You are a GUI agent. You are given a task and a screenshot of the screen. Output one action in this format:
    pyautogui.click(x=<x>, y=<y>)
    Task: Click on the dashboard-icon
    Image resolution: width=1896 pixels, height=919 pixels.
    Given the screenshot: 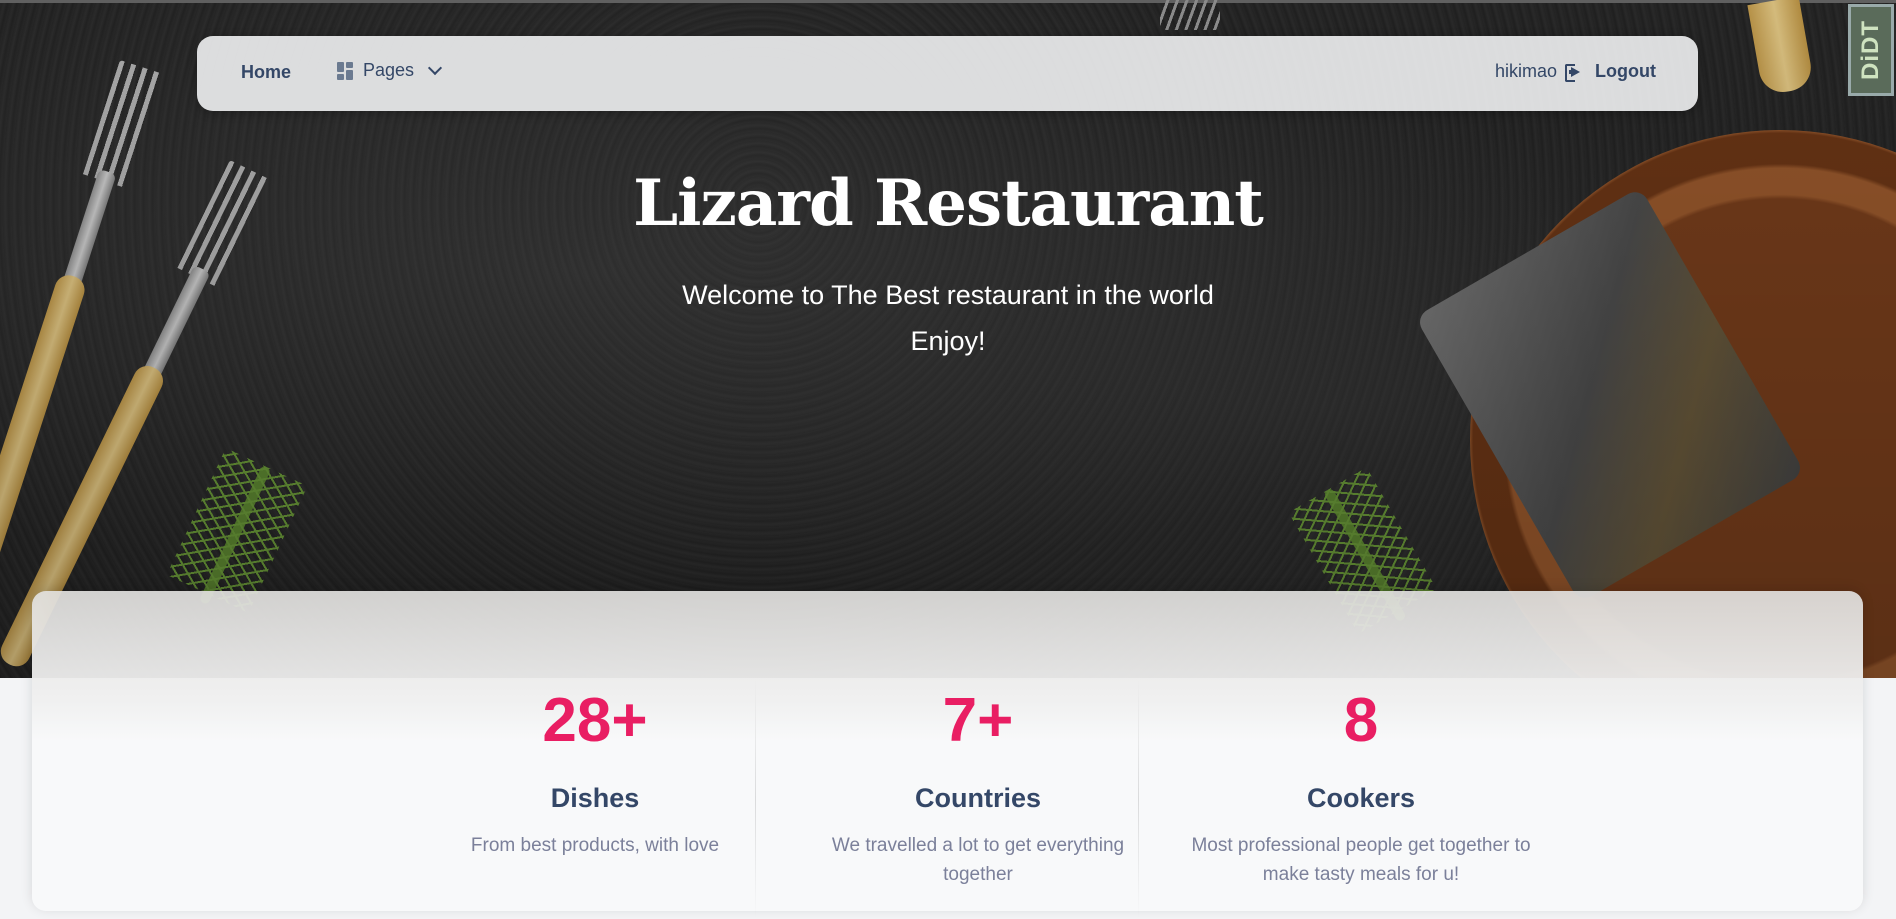 What is the action you would take?
    pyautogui.click(x=345, y=70)
    